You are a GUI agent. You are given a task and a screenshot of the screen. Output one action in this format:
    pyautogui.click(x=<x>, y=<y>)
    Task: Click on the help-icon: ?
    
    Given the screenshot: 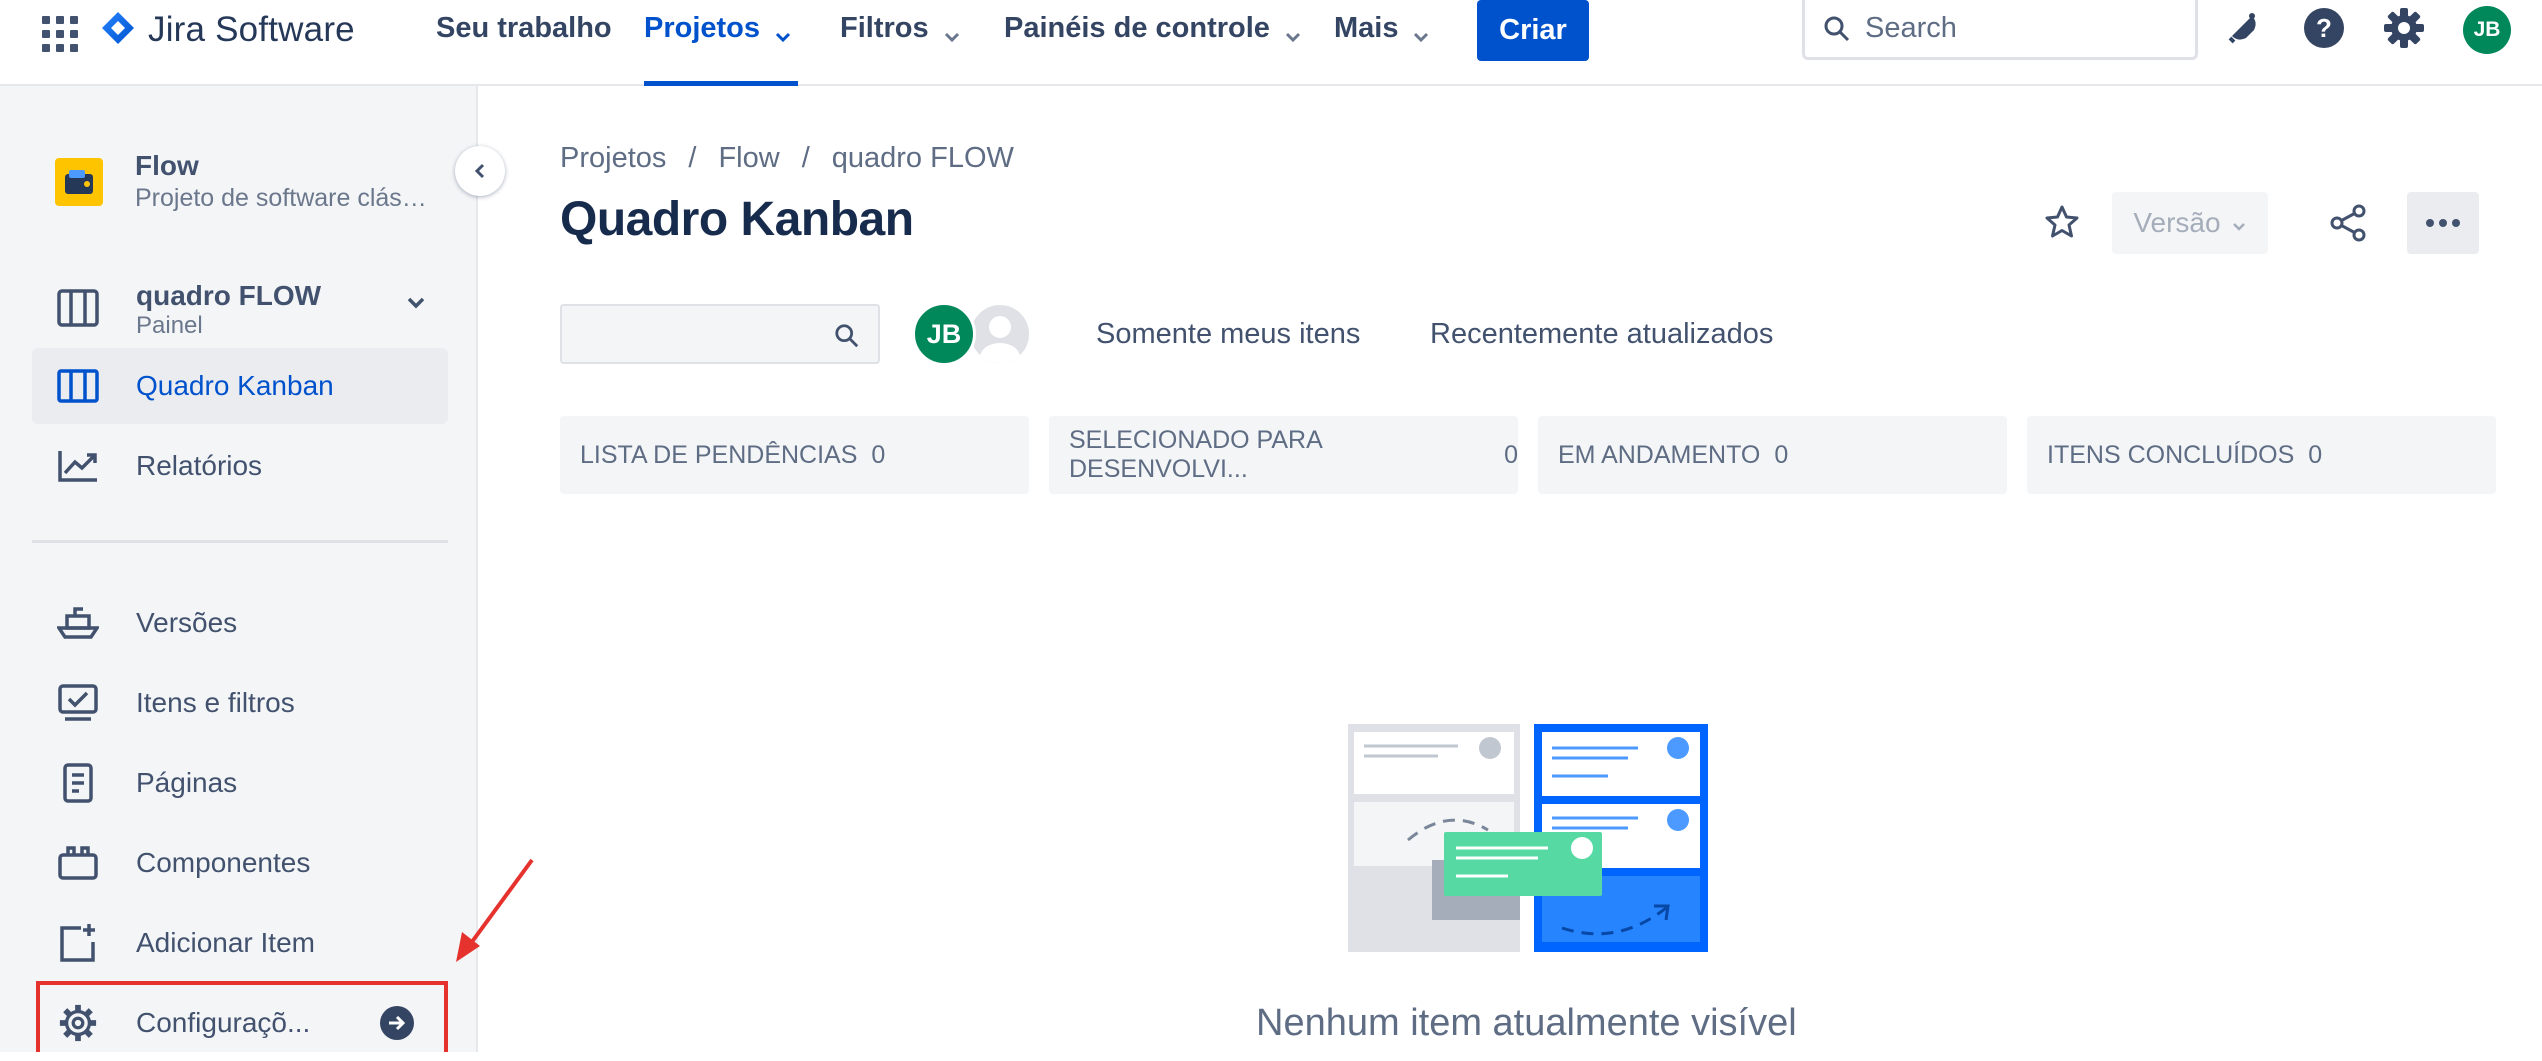 What is the action you would take?
    pyautogui.click(x=2324, y=28)
    